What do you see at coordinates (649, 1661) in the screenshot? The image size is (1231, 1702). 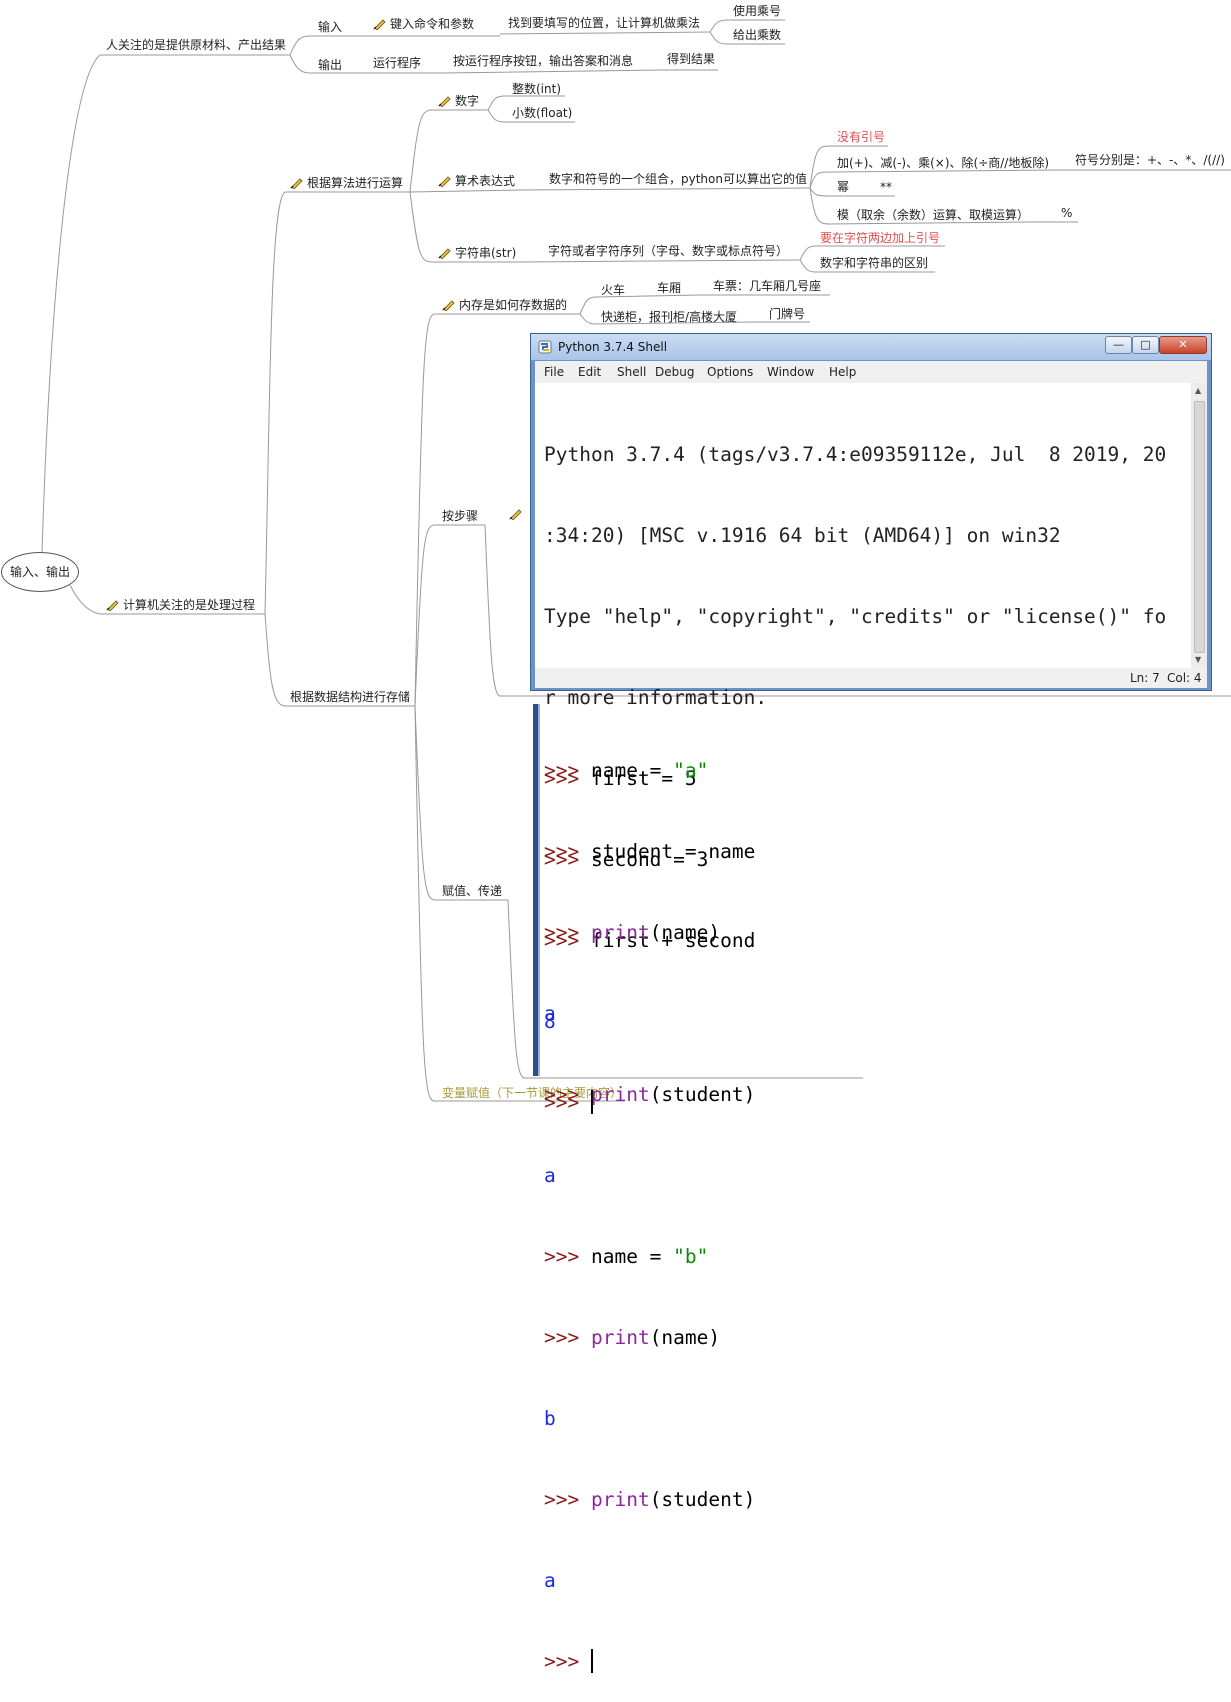 I see `shell-input-line: >>>` at bounding box center [649, 1661].